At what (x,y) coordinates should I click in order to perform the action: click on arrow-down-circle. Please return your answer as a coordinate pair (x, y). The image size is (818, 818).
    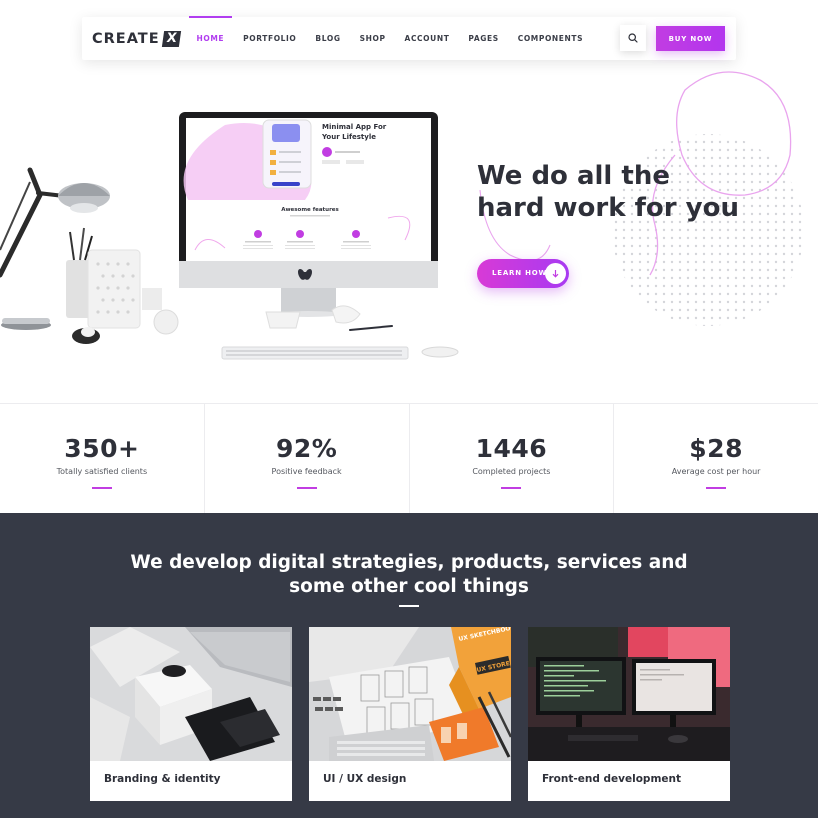
    Looking at the image, I should click on (555, 273).